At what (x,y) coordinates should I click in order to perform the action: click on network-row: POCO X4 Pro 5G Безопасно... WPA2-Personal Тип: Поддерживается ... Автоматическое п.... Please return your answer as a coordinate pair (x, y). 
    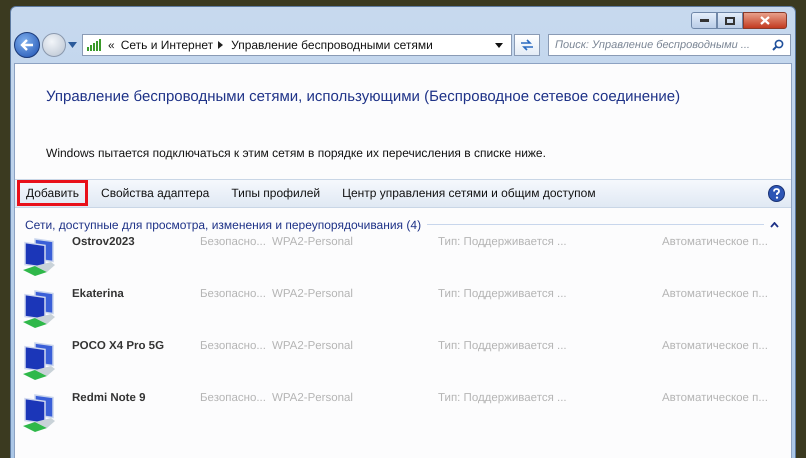
    Looking at the image, I should click on (403, 364).